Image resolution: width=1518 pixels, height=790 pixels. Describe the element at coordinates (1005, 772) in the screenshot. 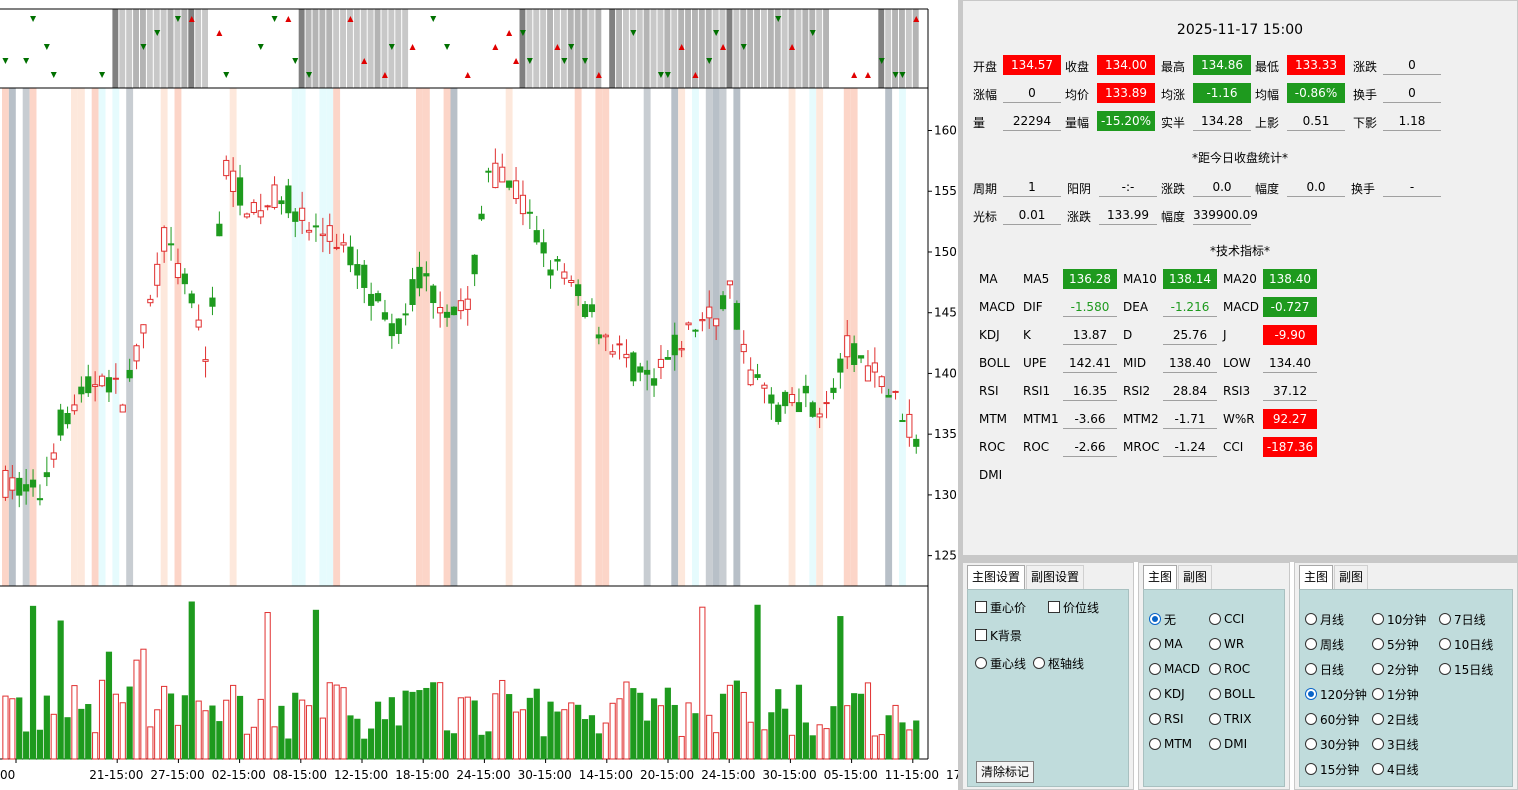

I see `clear-marks-button: 清除标记` at that location.